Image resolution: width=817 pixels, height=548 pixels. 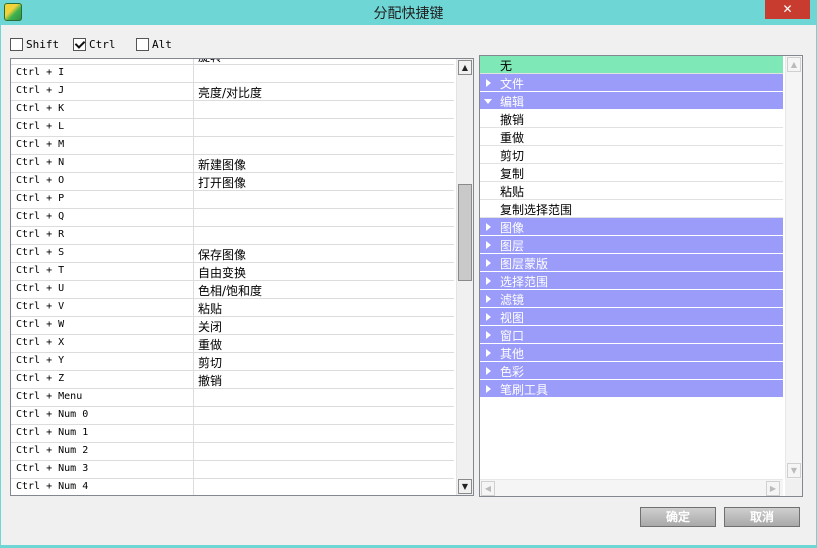 What do you see at coordinates (40, 234) in the screenshot?
I see `shortcut-key: Ctrl + R` at bounding box center [40, 234].